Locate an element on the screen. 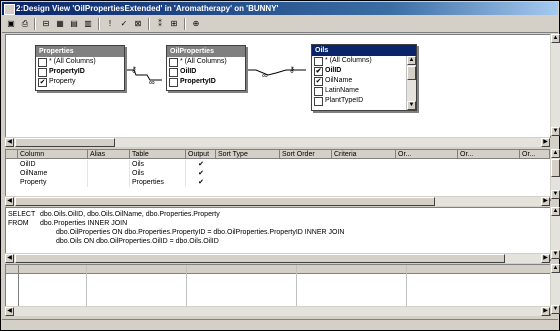 The height and width of the screenshot is (331, 560). column-row: ✔ Property is located at coordinates (80, 82).